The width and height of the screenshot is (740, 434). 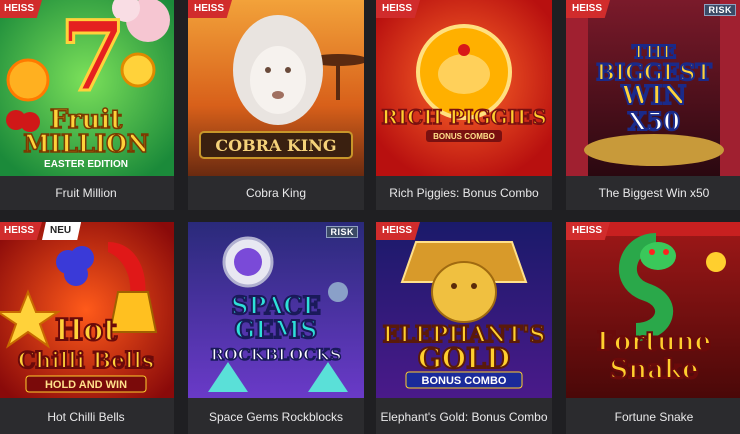 I want to click on new-badge: NEU, so click(x=62, y=231).